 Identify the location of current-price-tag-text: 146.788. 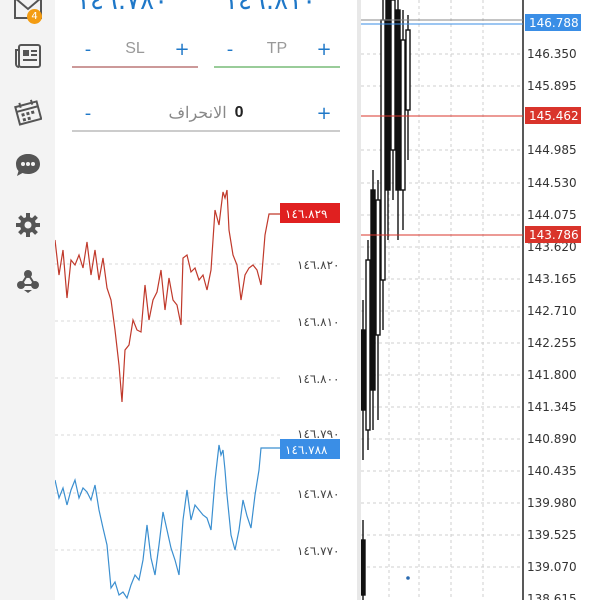
(554, 23).